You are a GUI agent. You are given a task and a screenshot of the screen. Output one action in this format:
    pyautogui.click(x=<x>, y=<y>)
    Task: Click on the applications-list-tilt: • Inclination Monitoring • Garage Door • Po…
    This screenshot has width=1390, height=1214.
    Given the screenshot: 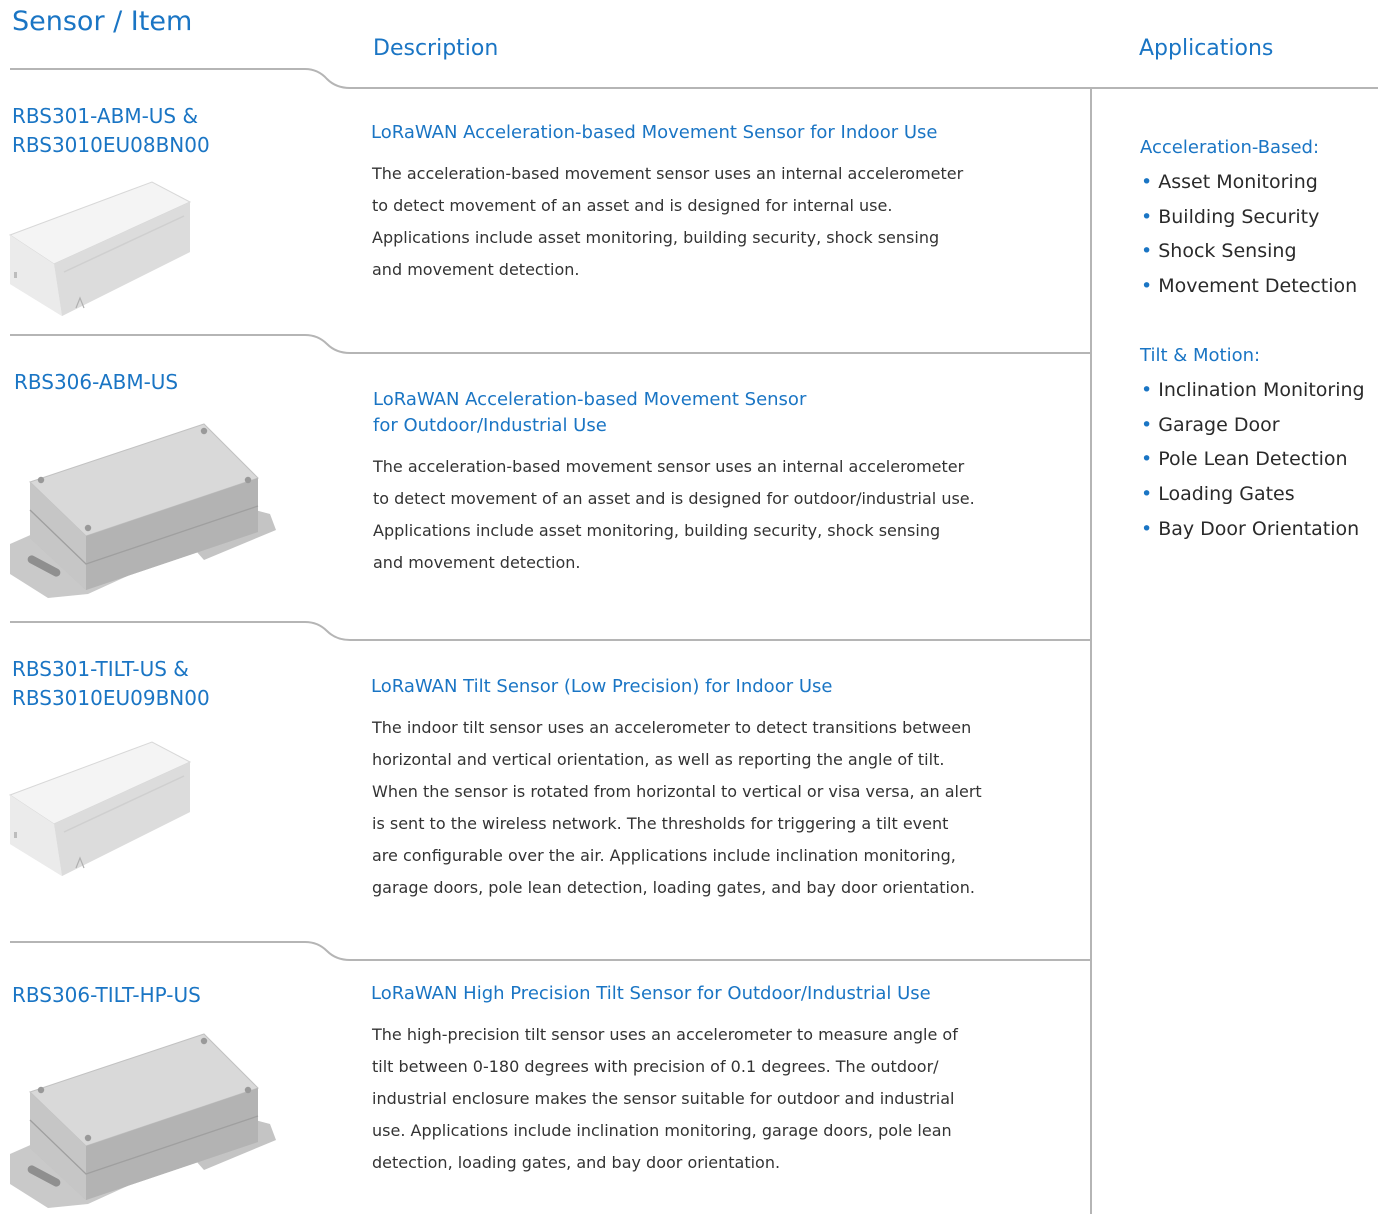 What is the action you would take?
    pyautogui.click(x=1253, y=460)
    